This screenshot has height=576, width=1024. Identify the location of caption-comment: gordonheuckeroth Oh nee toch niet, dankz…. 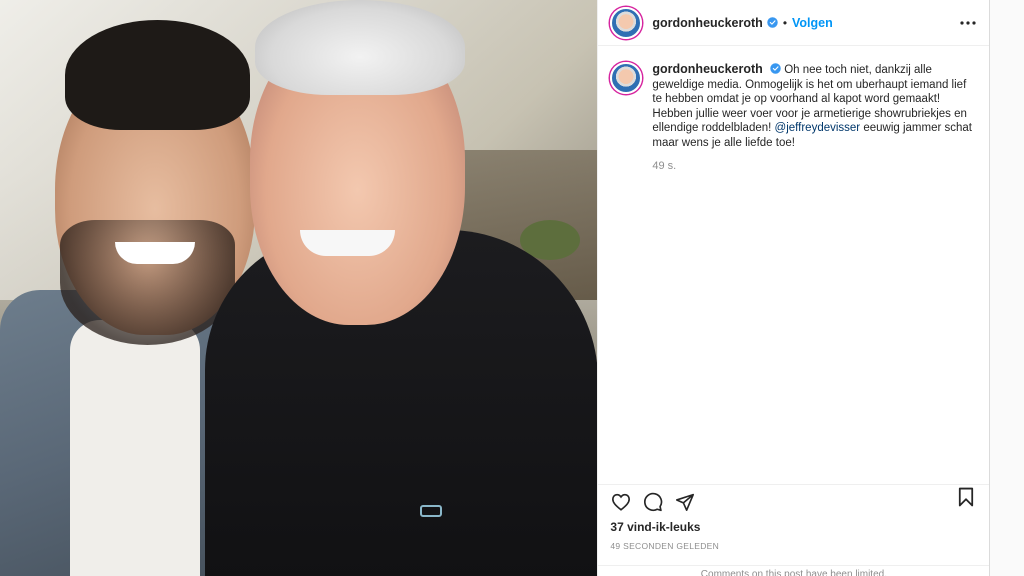
(792, 118).